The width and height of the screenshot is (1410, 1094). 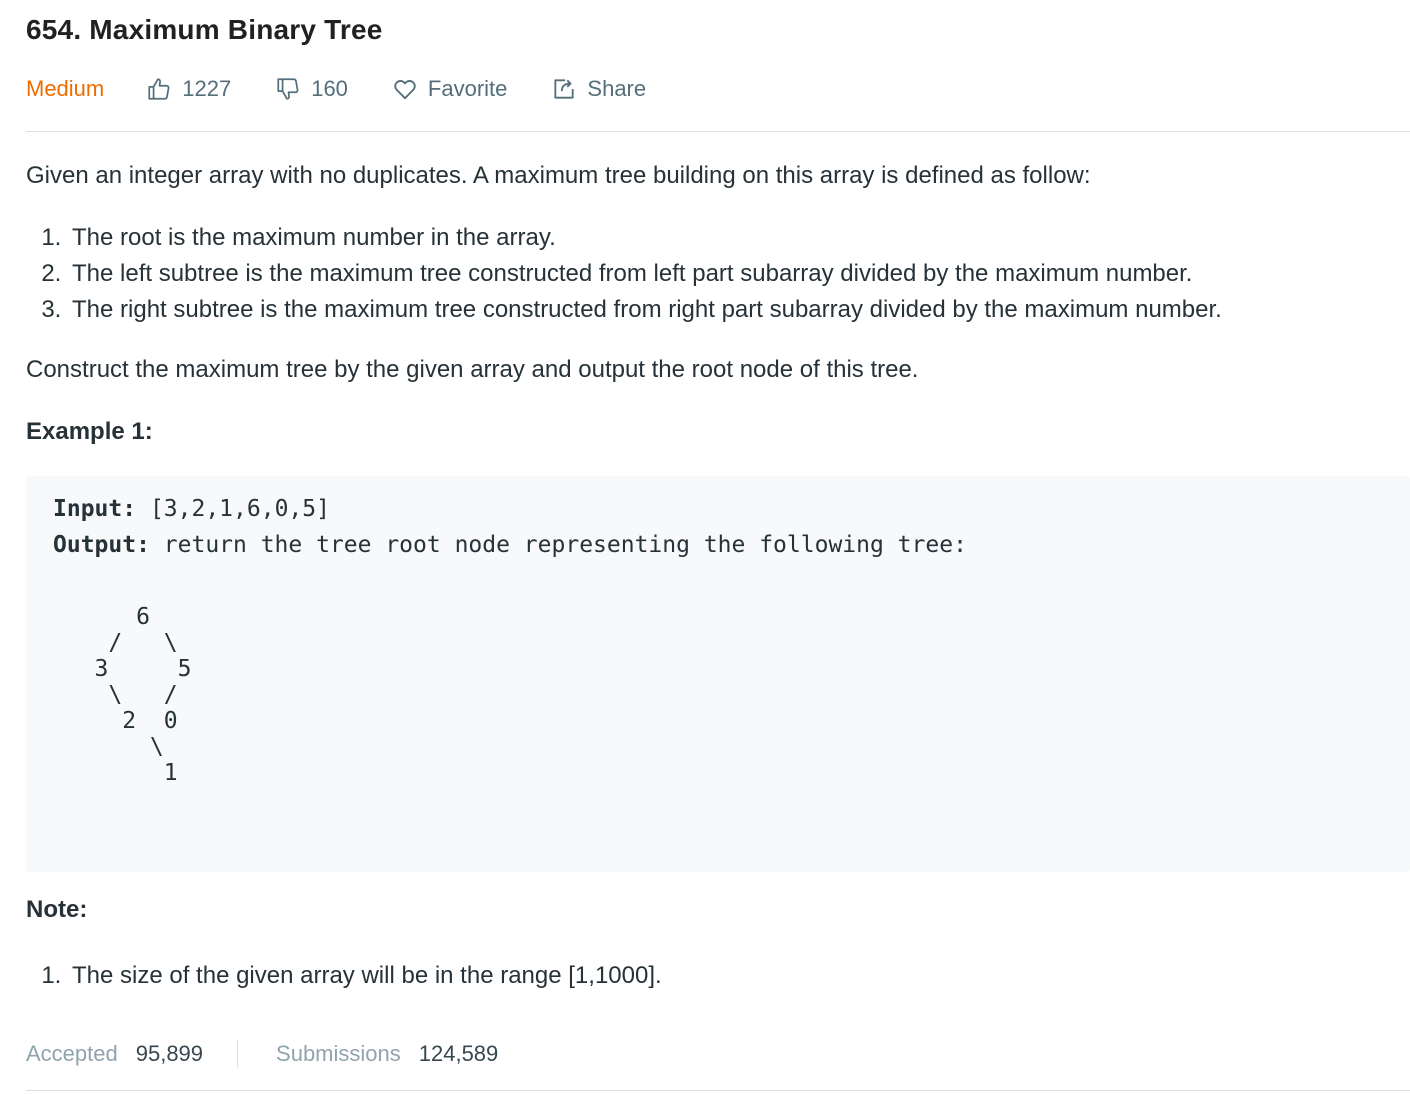 I want to click on share-label: Share, so click(x=617, y=88).